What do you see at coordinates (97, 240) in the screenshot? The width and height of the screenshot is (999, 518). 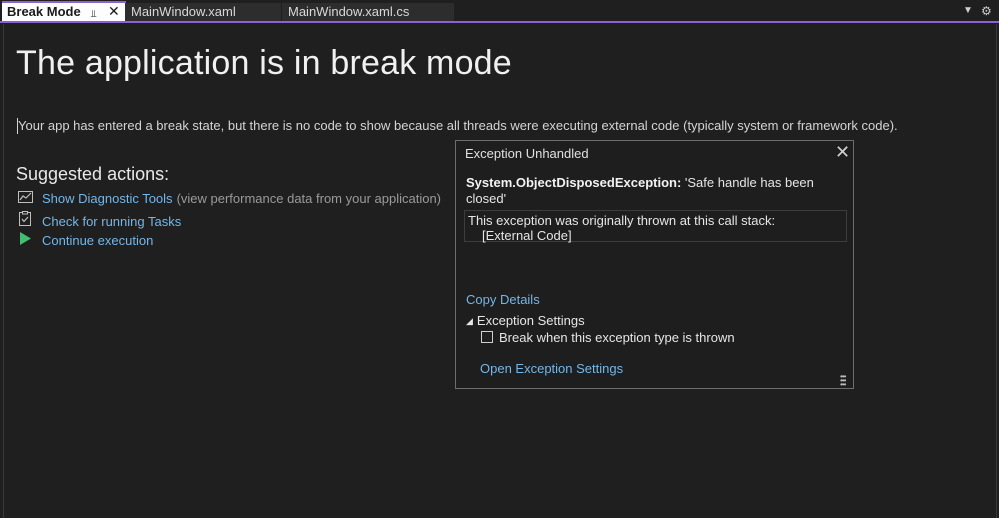 I see `continue-execution-link: Continue execution` at bounding box center [97, 240].